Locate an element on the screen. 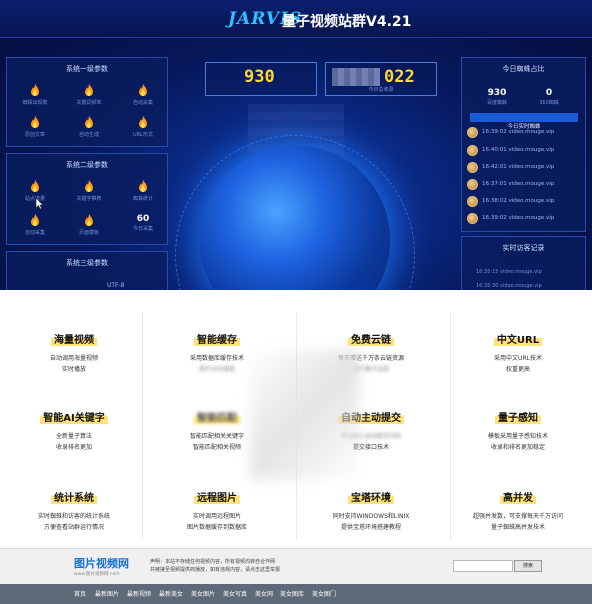  param-item: 关键词频率 is located at coordinates (89, 95).